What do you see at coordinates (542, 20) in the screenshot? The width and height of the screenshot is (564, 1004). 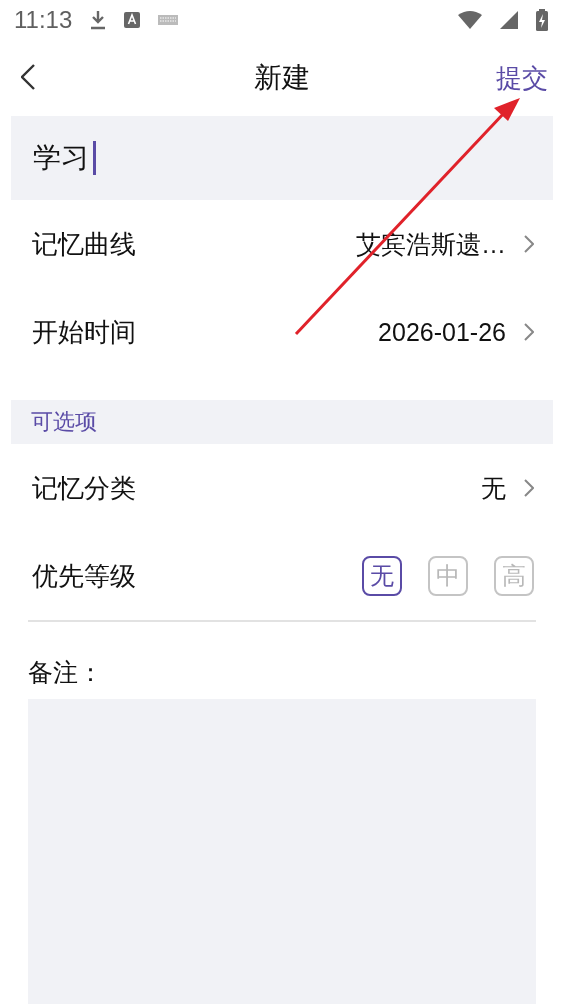 I see `battery-charging-icon` at bounding box center [542, 20].